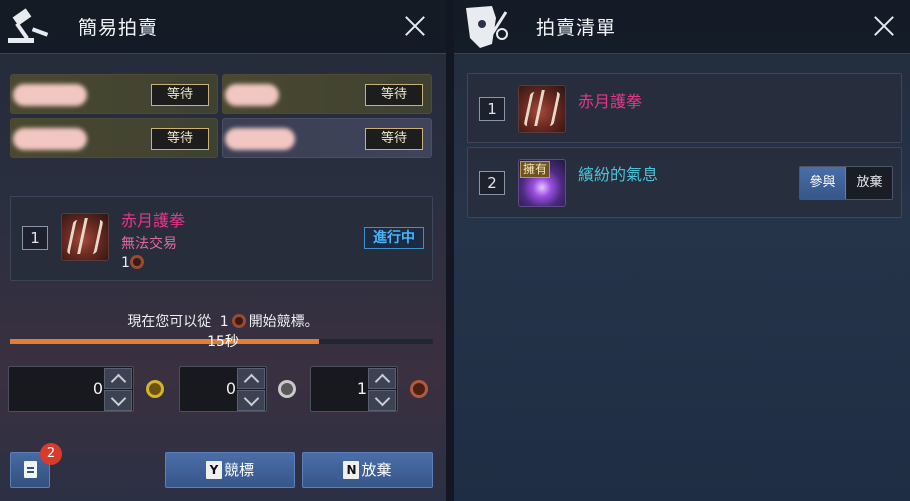 The image size is (910, 501). Describe the element at coordinates (684, 182) in the screenshot. I see `list-item: 2 擁有 繽紛的氣息 參與 放棄` at that location.